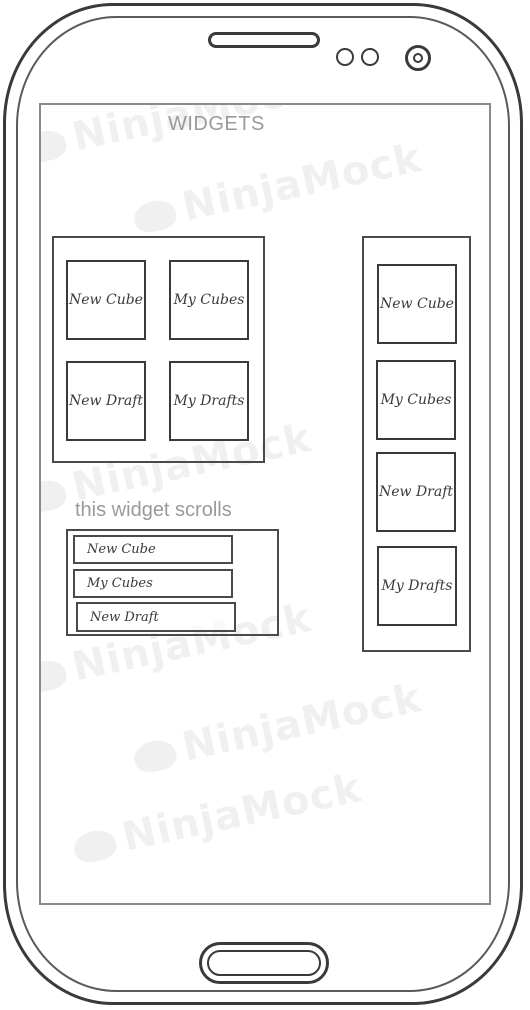 The image size is (530, 1010). What do you see at coordinates (264, 40) in the screenshot?
I see `speaker-grille` at bounding box center [264, 40].